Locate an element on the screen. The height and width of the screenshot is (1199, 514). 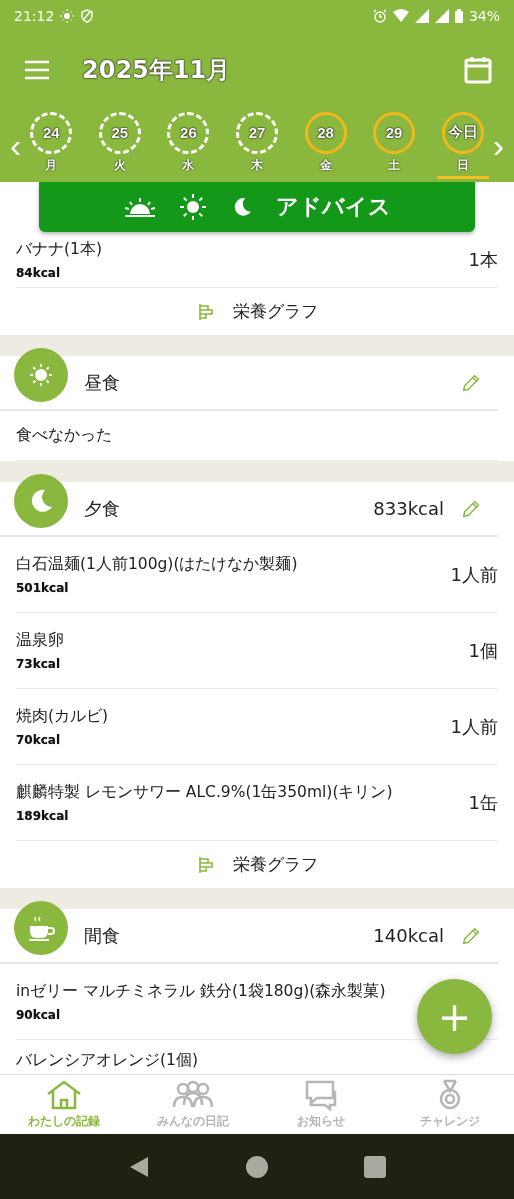
food-row: 焼肉(カルビ) 70kcal 1人前 is located at coordinates (257, 727).